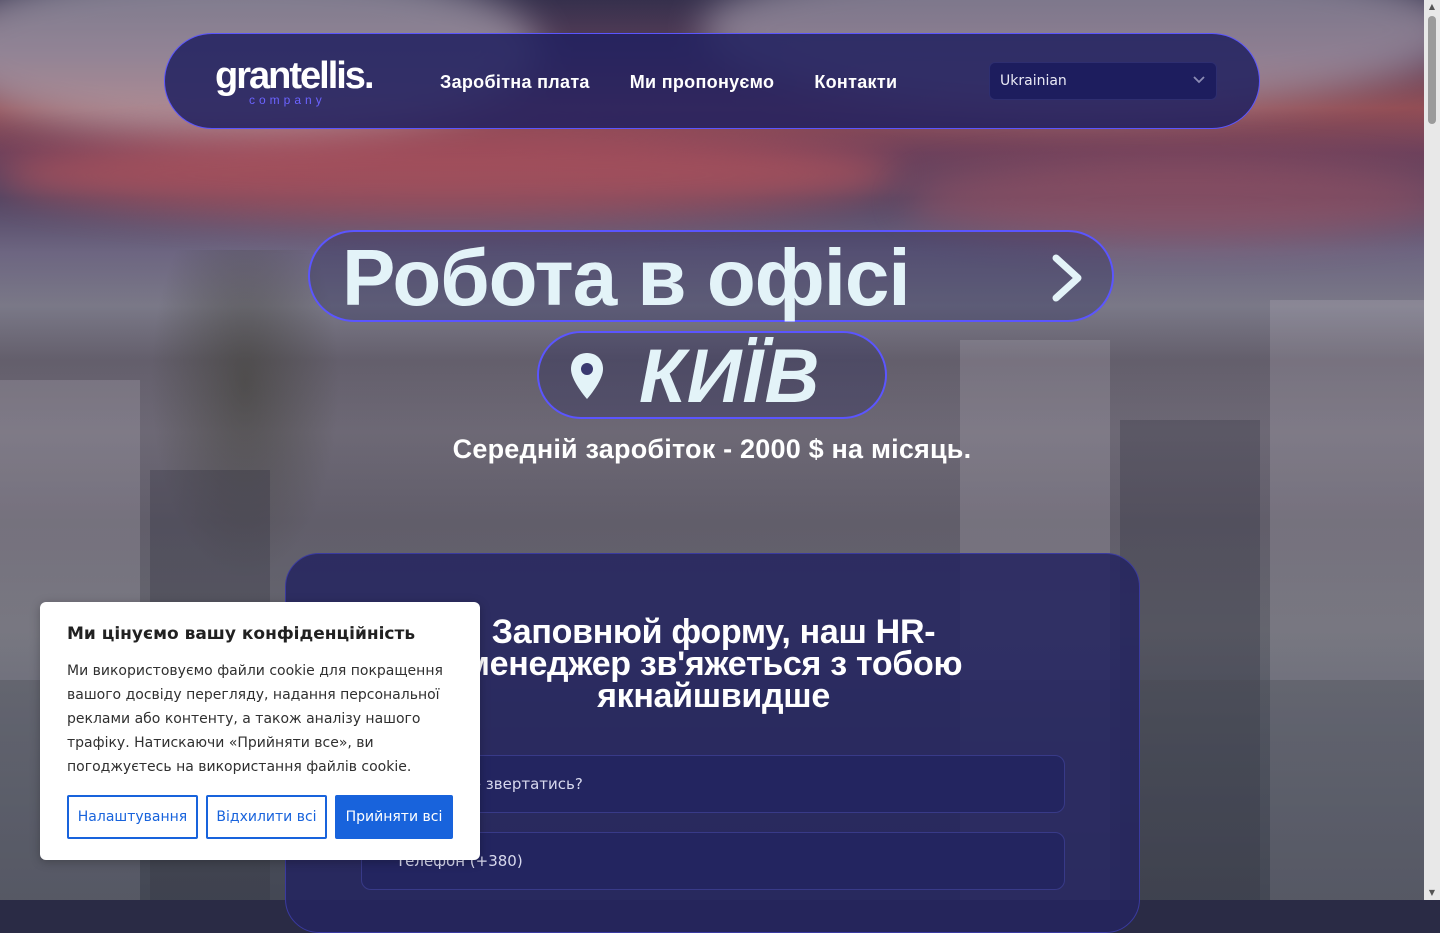 This screenshot has width=1440, height=933. What do you see at coordinates (1067, 278) in the screenshot?
I see `chevron-right-icon` at bounding box center [1067, 278].